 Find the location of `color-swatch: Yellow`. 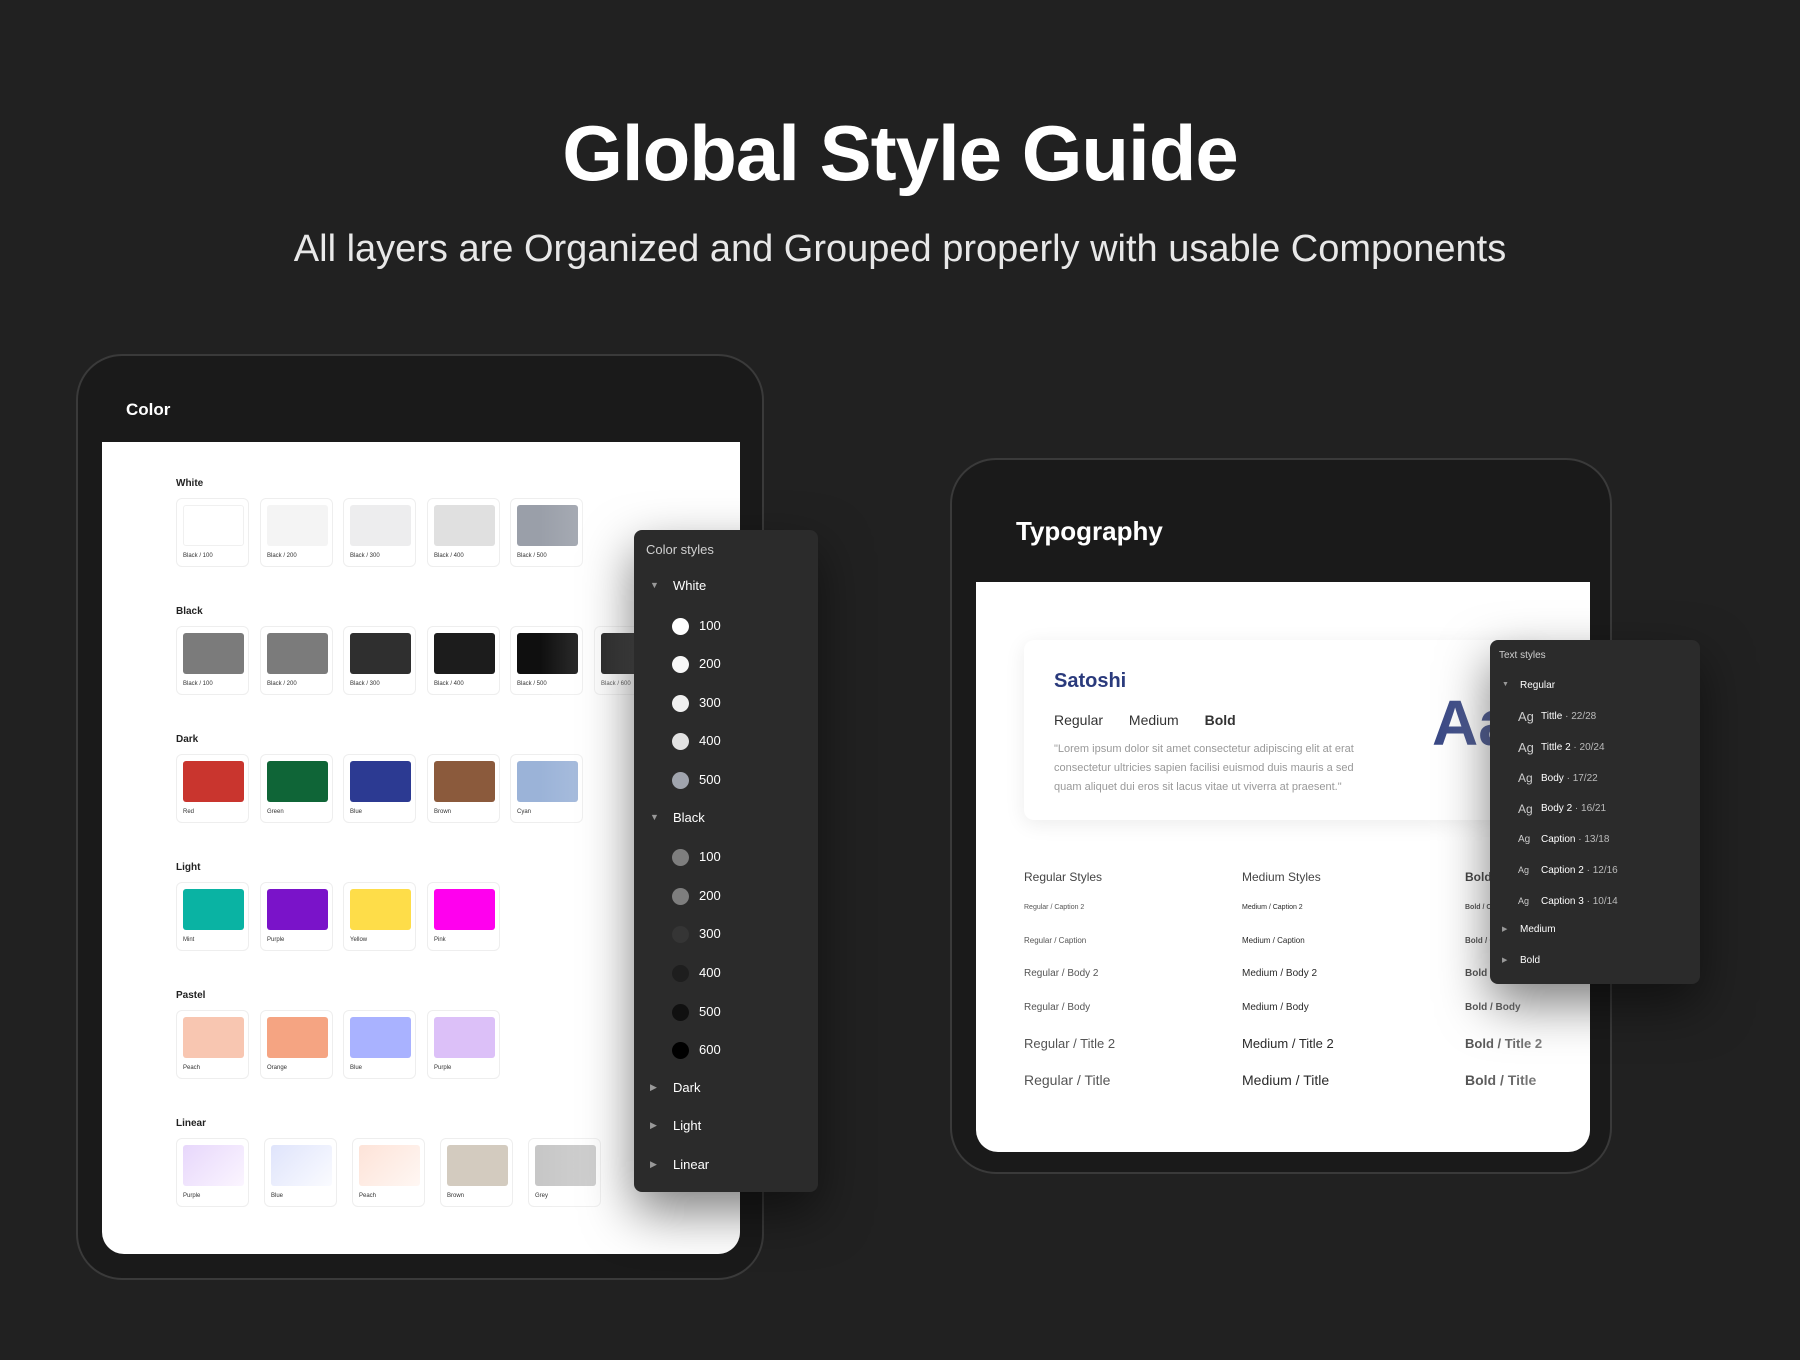

color-swatch: Yellow is located at coordinates (379, 916).